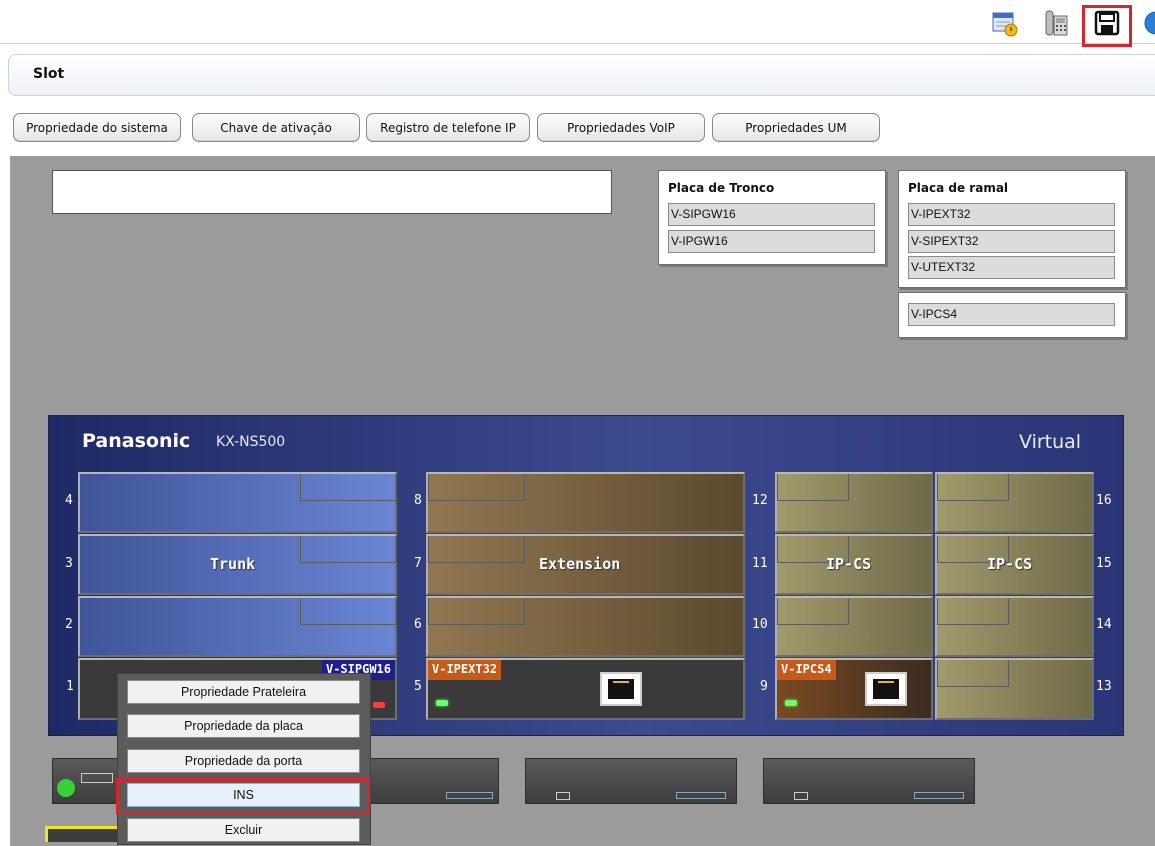 This screenshot has width=1155, height=846. Describe the element at coordinates (854, 689) in the screenshot. I see `slot-9-card: V-IPCS4` at that location.